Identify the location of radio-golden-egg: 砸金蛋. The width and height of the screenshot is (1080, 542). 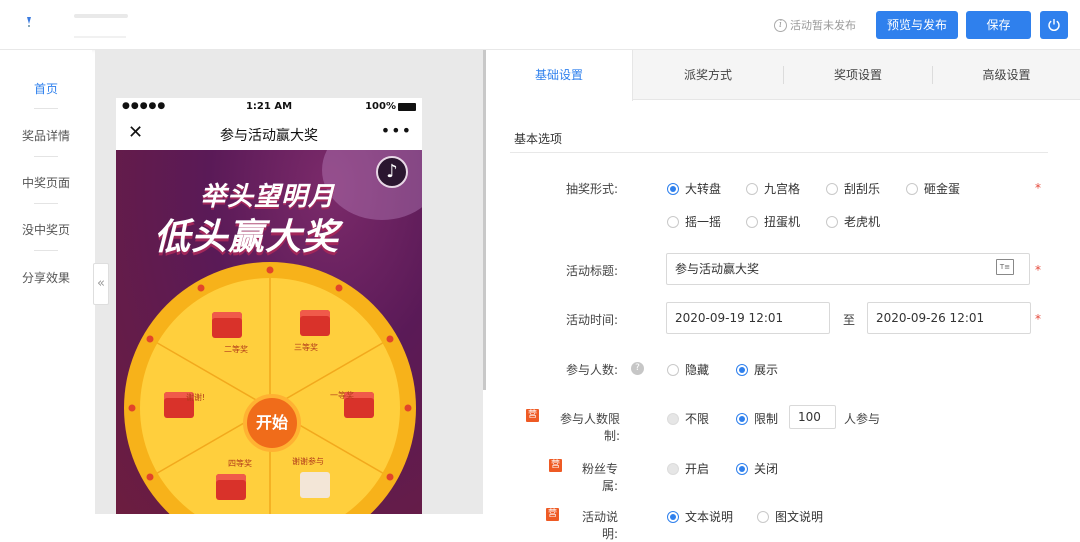
(933, 188).